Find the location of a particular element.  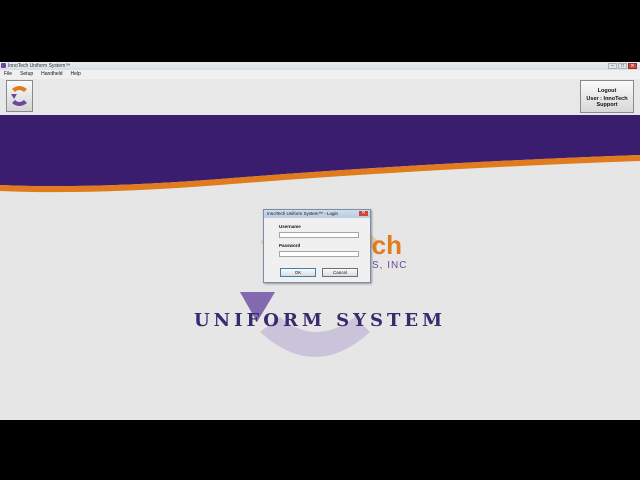

window-controls: – □ ✕ is located at coordinates (622, 66).